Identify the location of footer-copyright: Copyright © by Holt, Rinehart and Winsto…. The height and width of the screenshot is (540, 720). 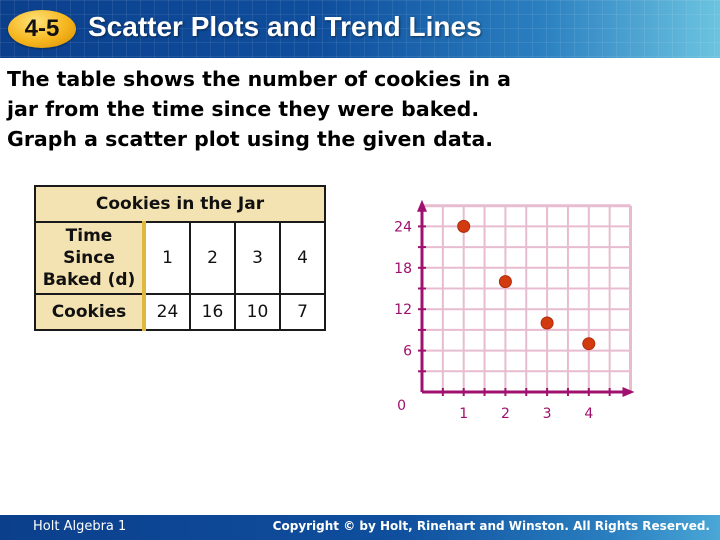
(491, 526).